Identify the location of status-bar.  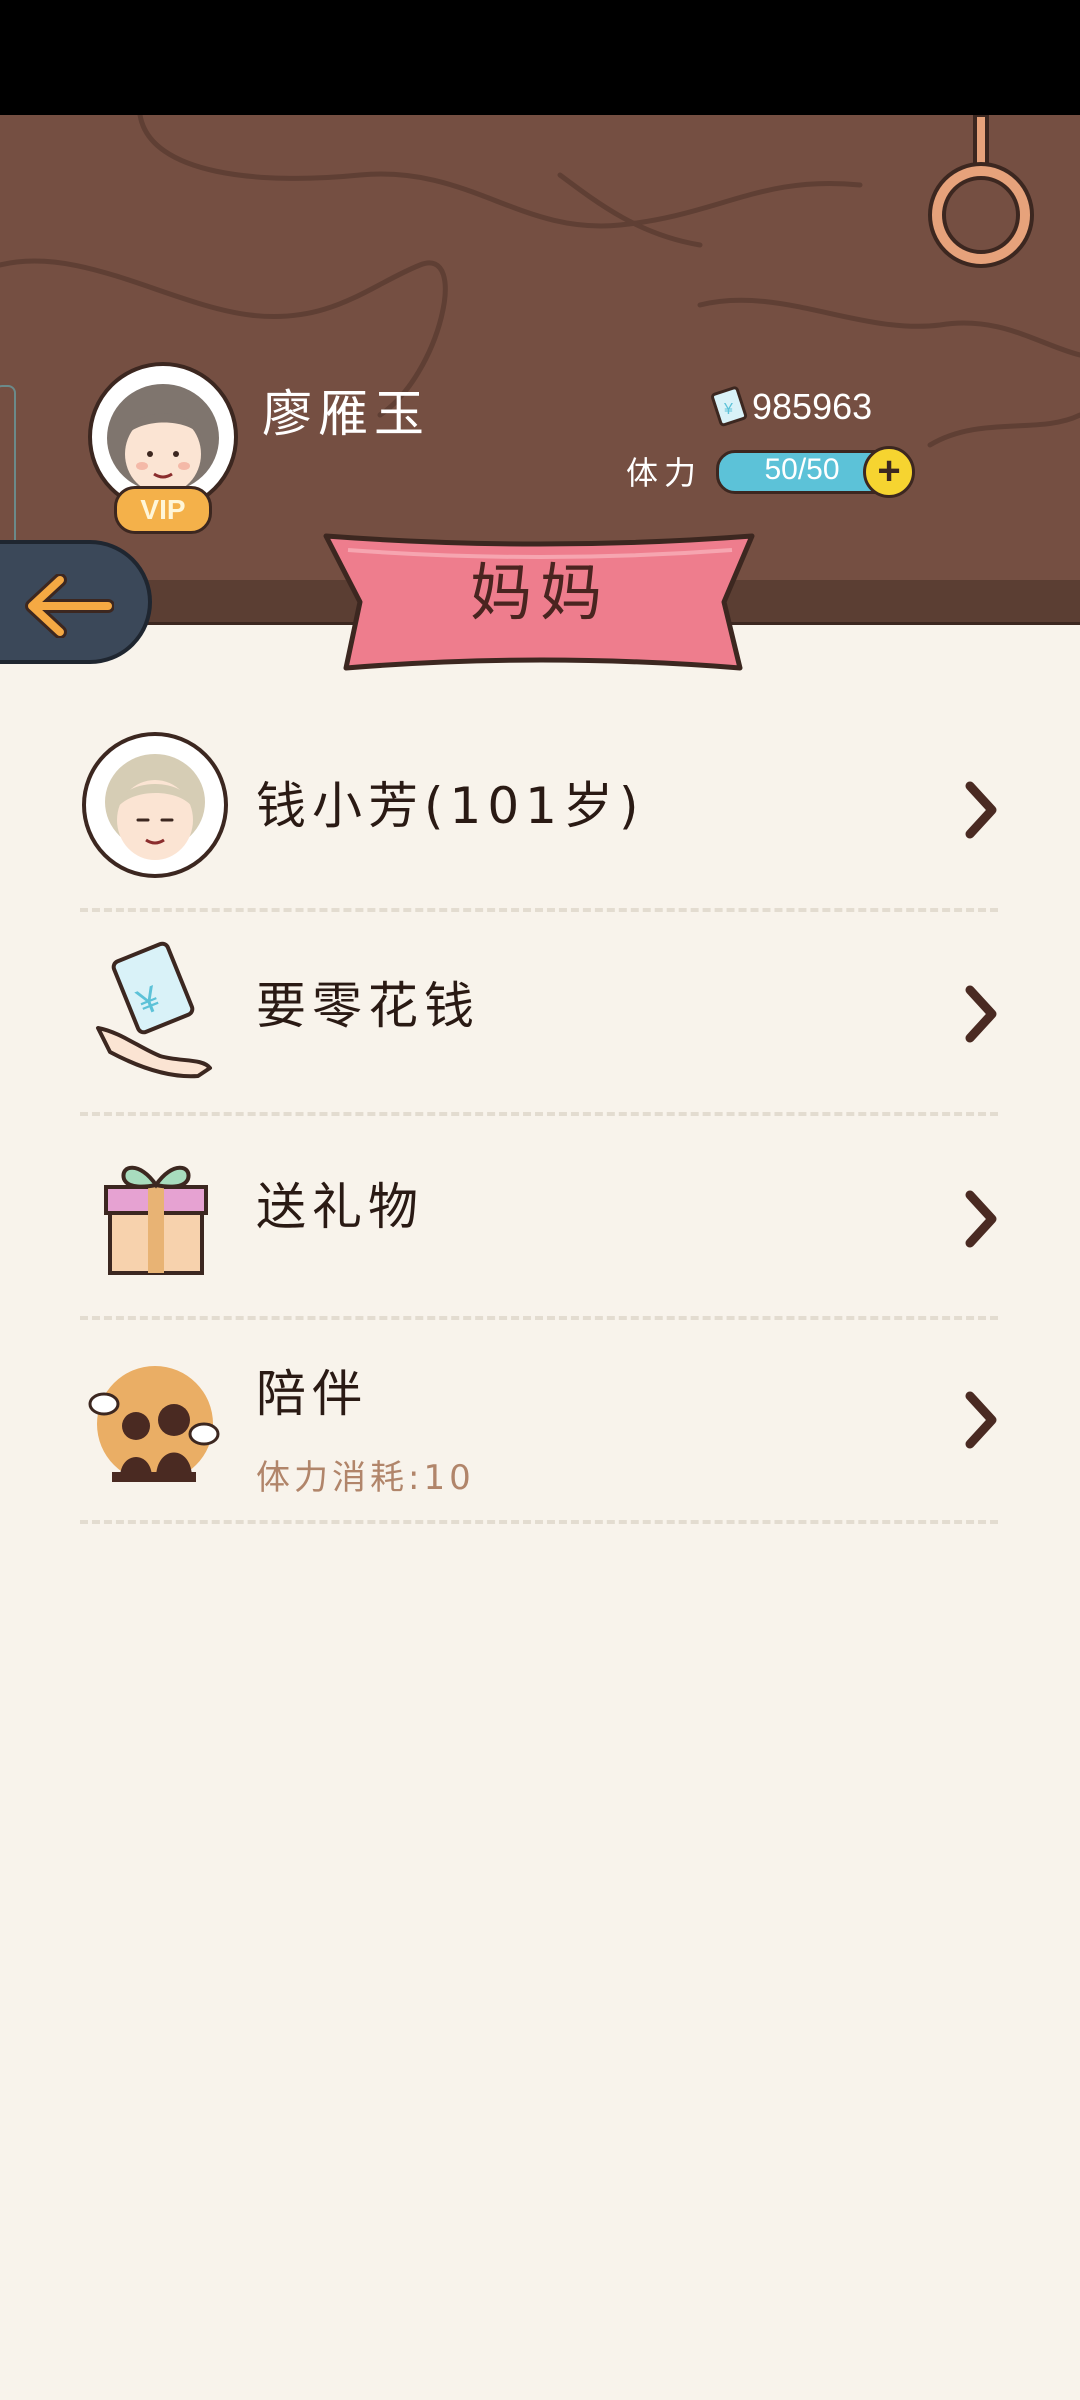
(540, 57).